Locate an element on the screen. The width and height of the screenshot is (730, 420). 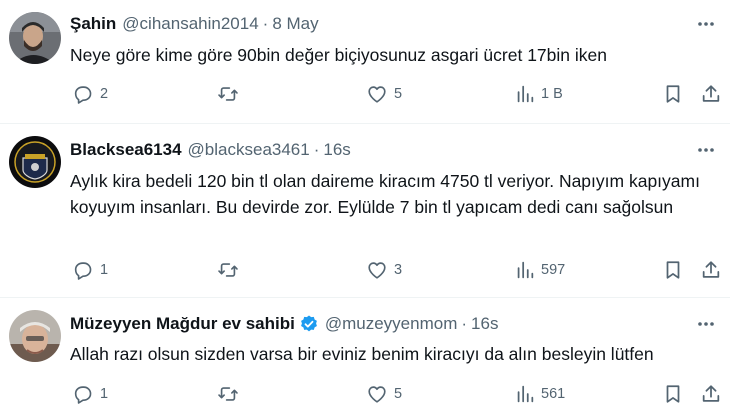
timestamp: 8 May is located at coordinates (295, 24).